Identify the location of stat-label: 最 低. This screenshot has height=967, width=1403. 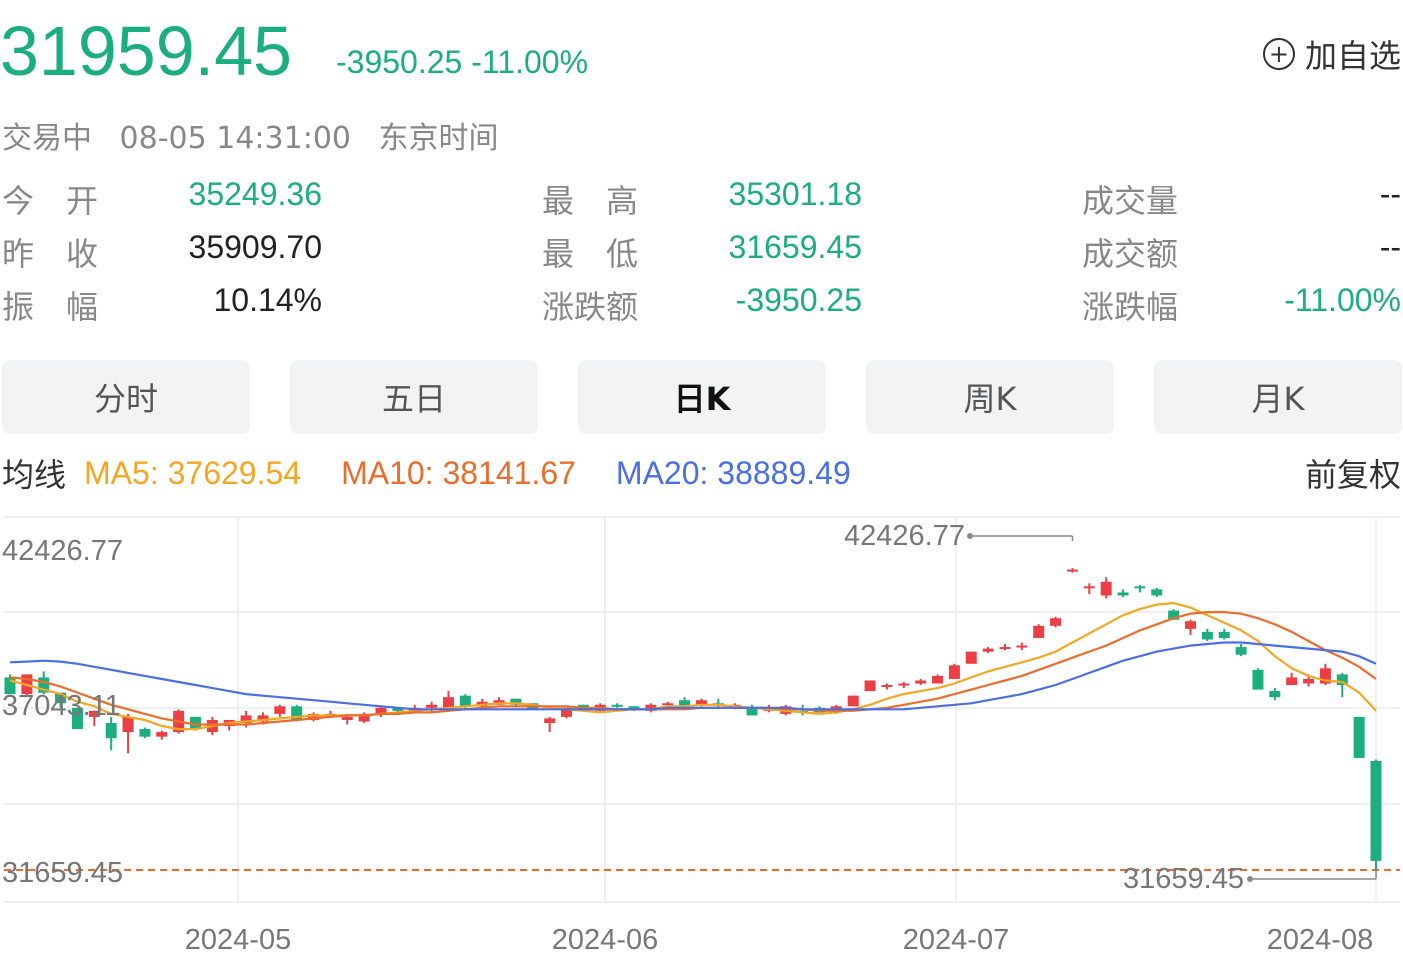
(590, 254).